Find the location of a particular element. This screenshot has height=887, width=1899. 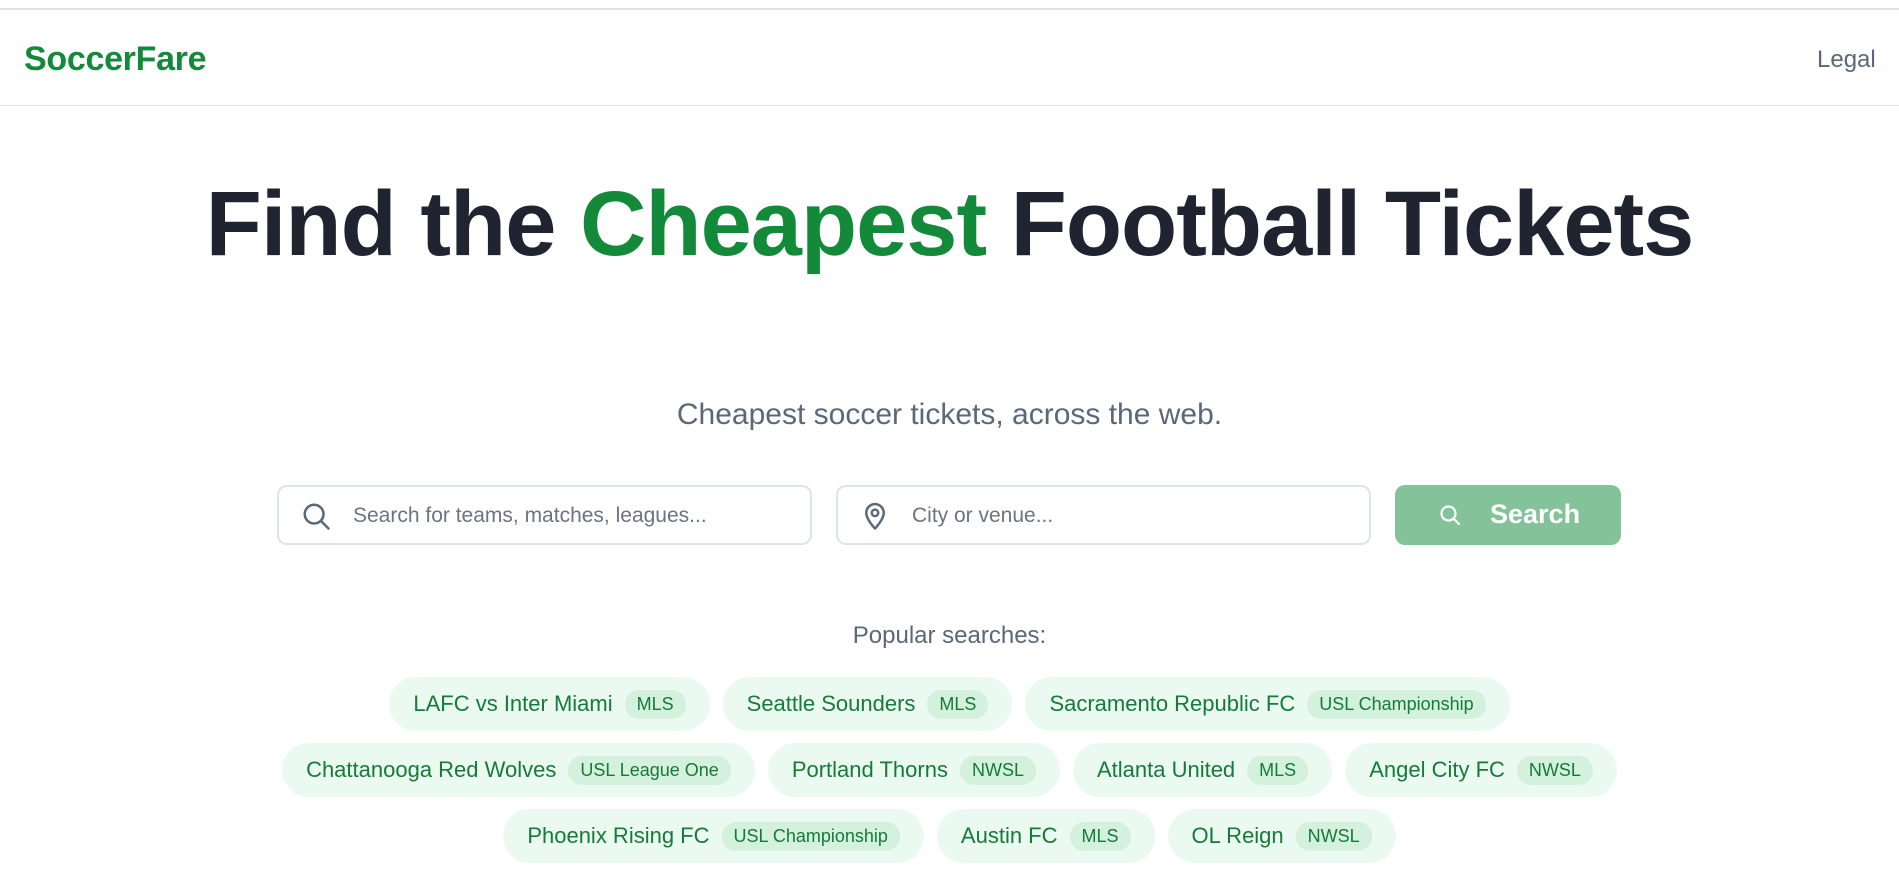

location-box is located at coordinates (1103, 515).